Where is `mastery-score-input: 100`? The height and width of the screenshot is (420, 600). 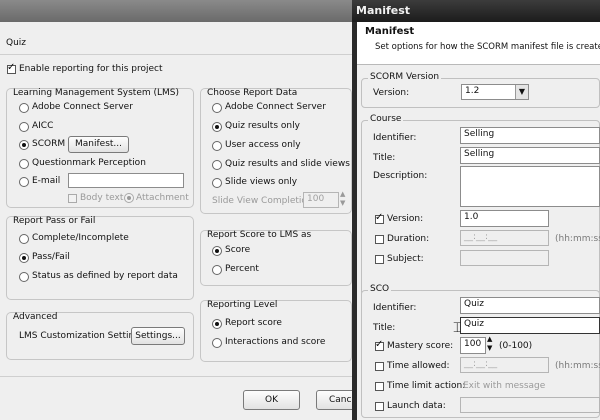
mastery-score-input: 100 is located at coordinates (473, 345).